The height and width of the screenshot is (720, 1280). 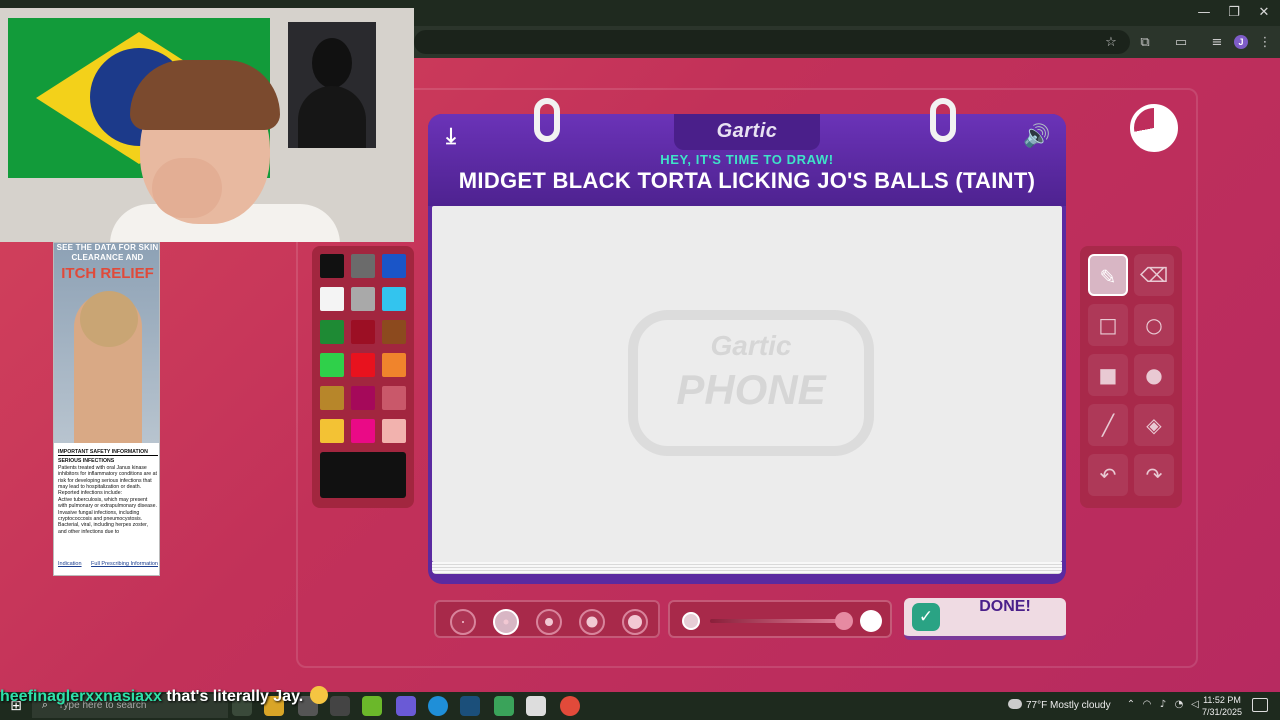 I want to click on microphone-icon: ♪, so click(x=1163, y=705).